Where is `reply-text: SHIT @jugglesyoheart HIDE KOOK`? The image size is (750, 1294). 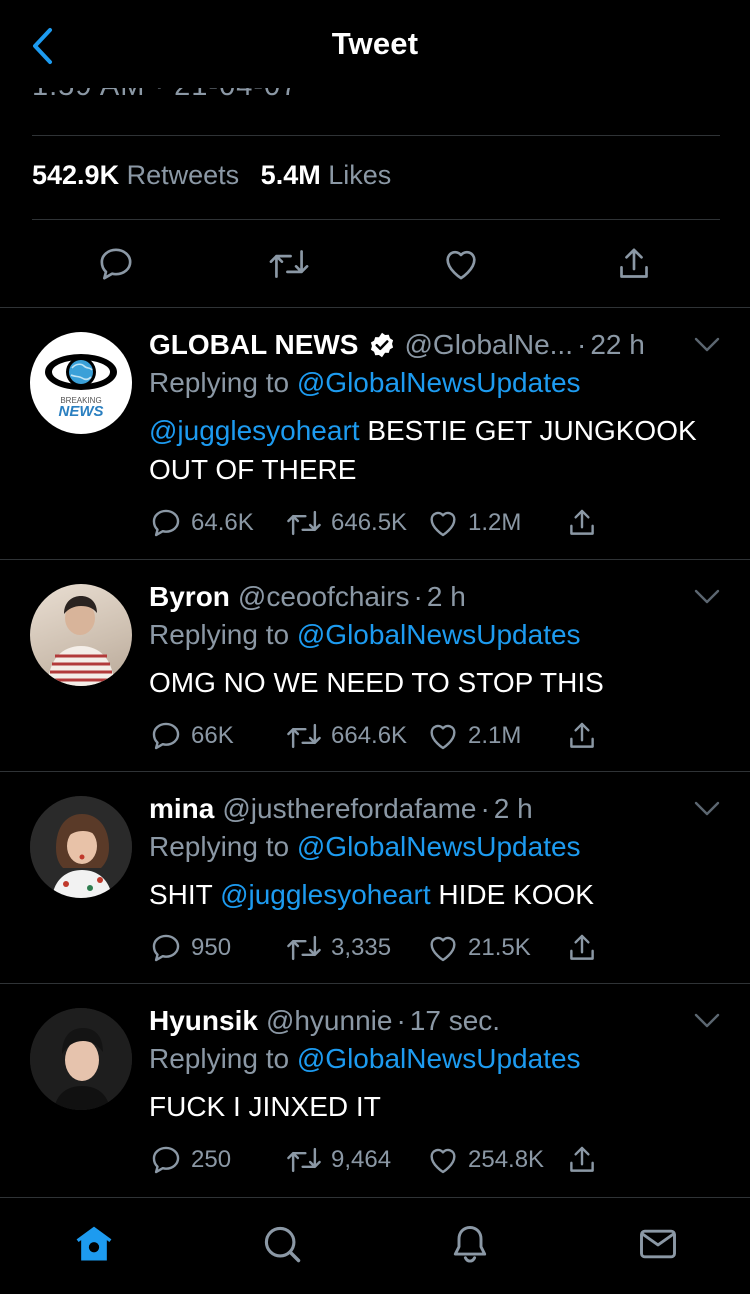
reply-text: SHIT @jugglesyoheart HIDE KOOK is located at coordinates (439, 894).